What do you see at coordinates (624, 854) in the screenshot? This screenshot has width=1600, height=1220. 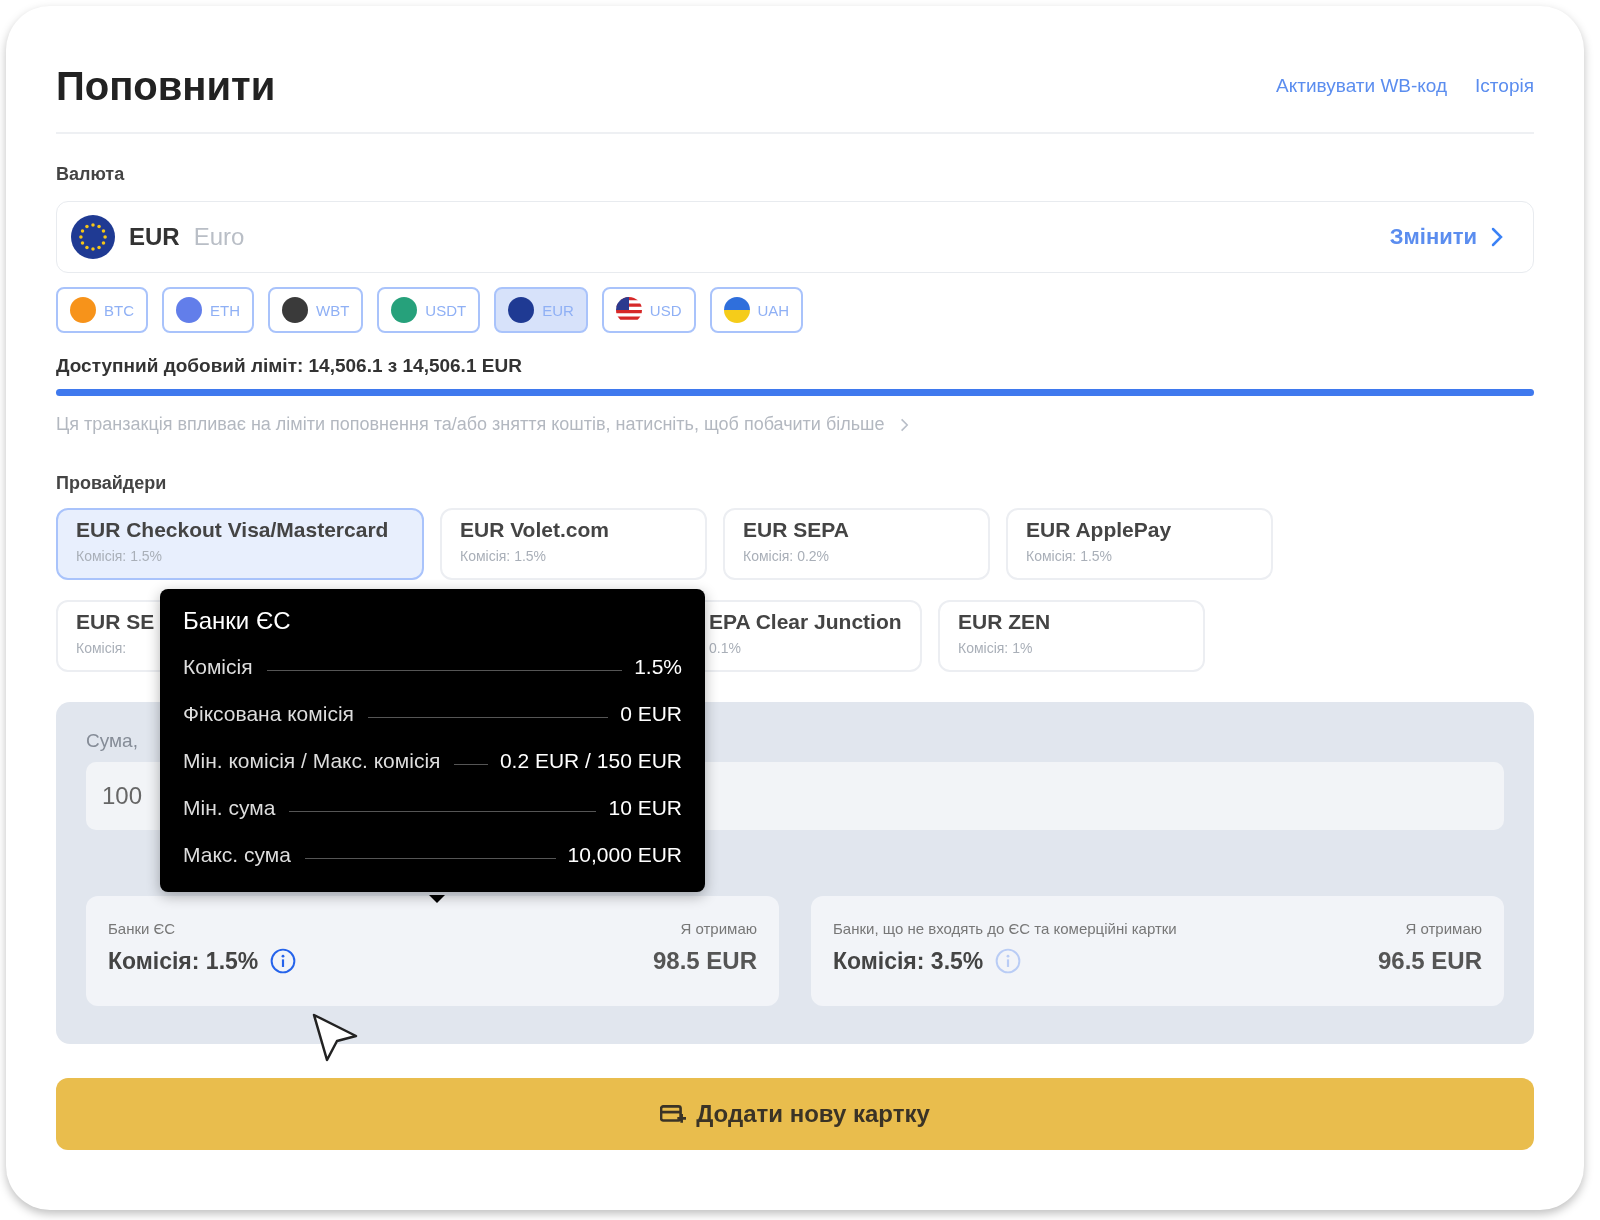 I see `tooltip-value: 10,000 EUR` at bounding box center [624, 854].